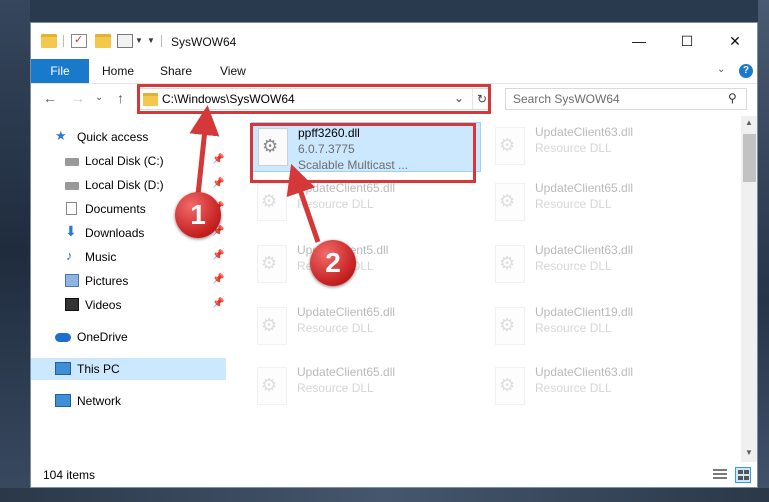  What do you see at coordinates (198, 215) in the screenshot?
I see `step-badge-1: 1` at bounding box center [198, 215].